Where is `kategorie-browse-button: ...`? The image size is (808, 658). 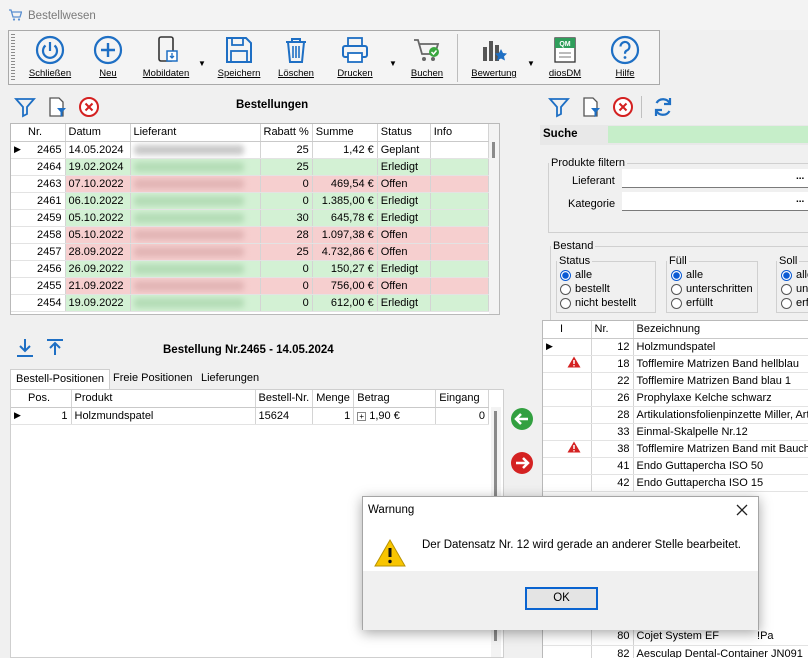
kategorie-browse-button: ... is located at coordinates (800, 199).